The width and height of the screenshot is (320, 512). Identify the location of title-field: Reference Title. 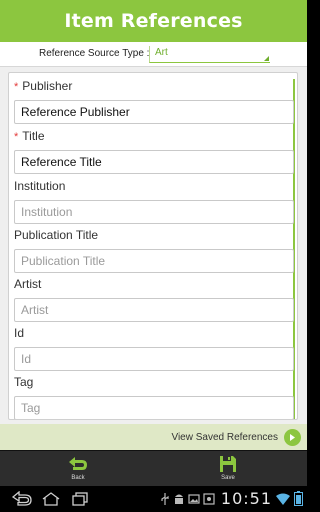
(154, 162).